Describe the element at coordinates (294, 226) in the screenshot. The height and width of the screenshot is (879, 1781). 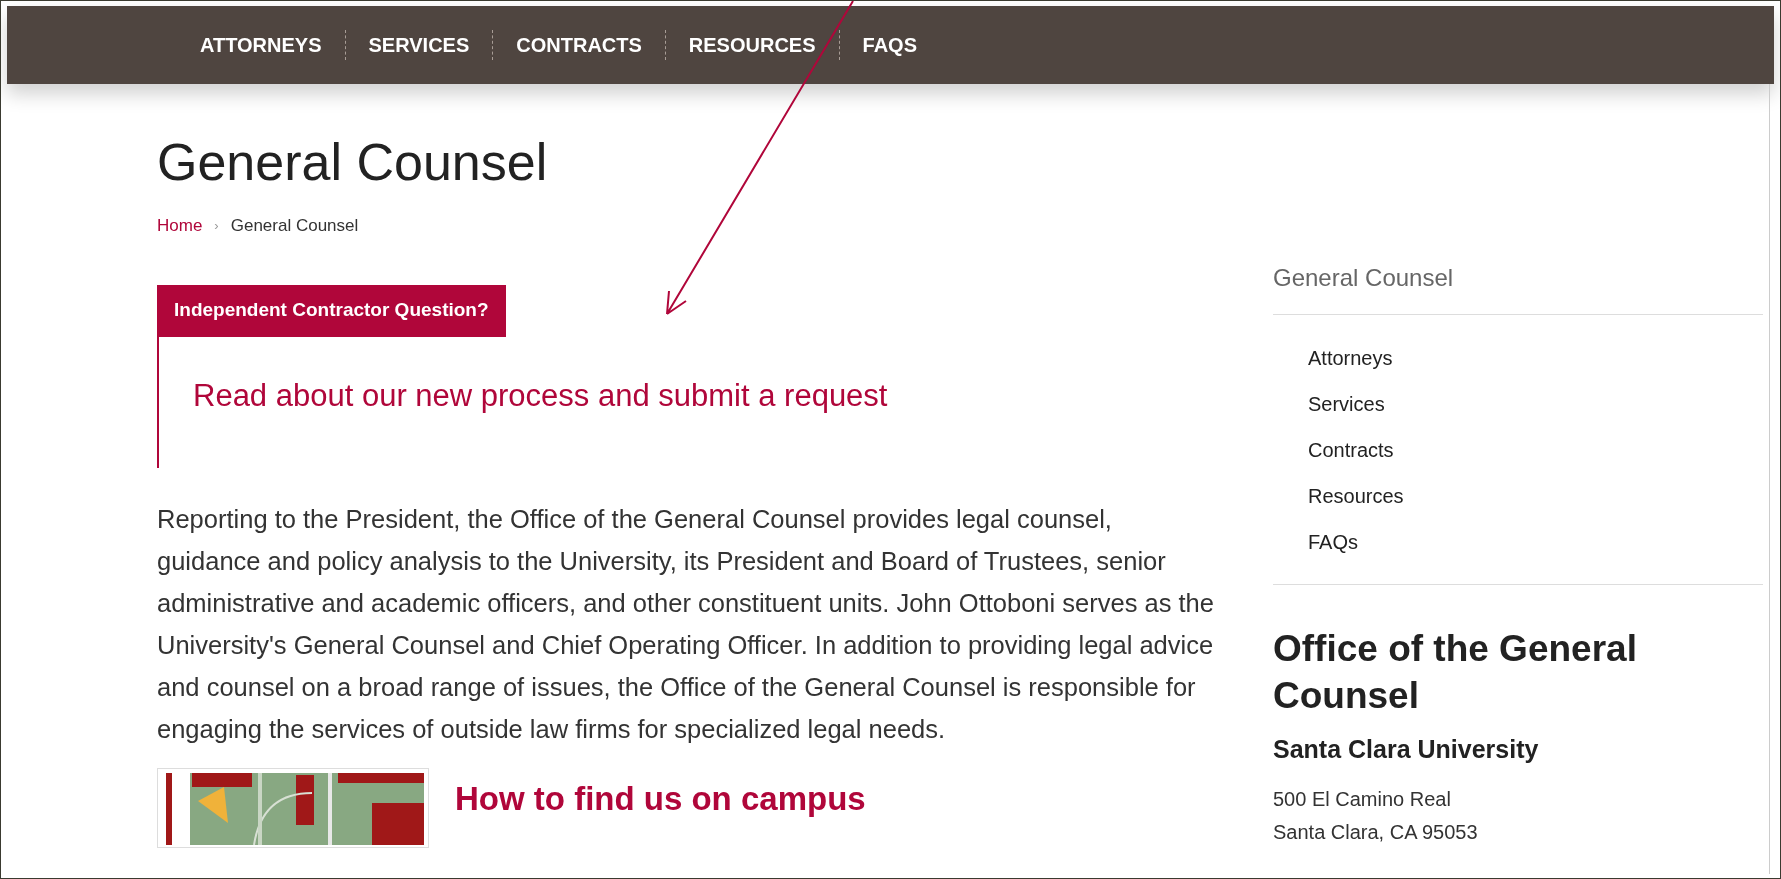
I see `breadcrumb-current: General Counsel` at that location.